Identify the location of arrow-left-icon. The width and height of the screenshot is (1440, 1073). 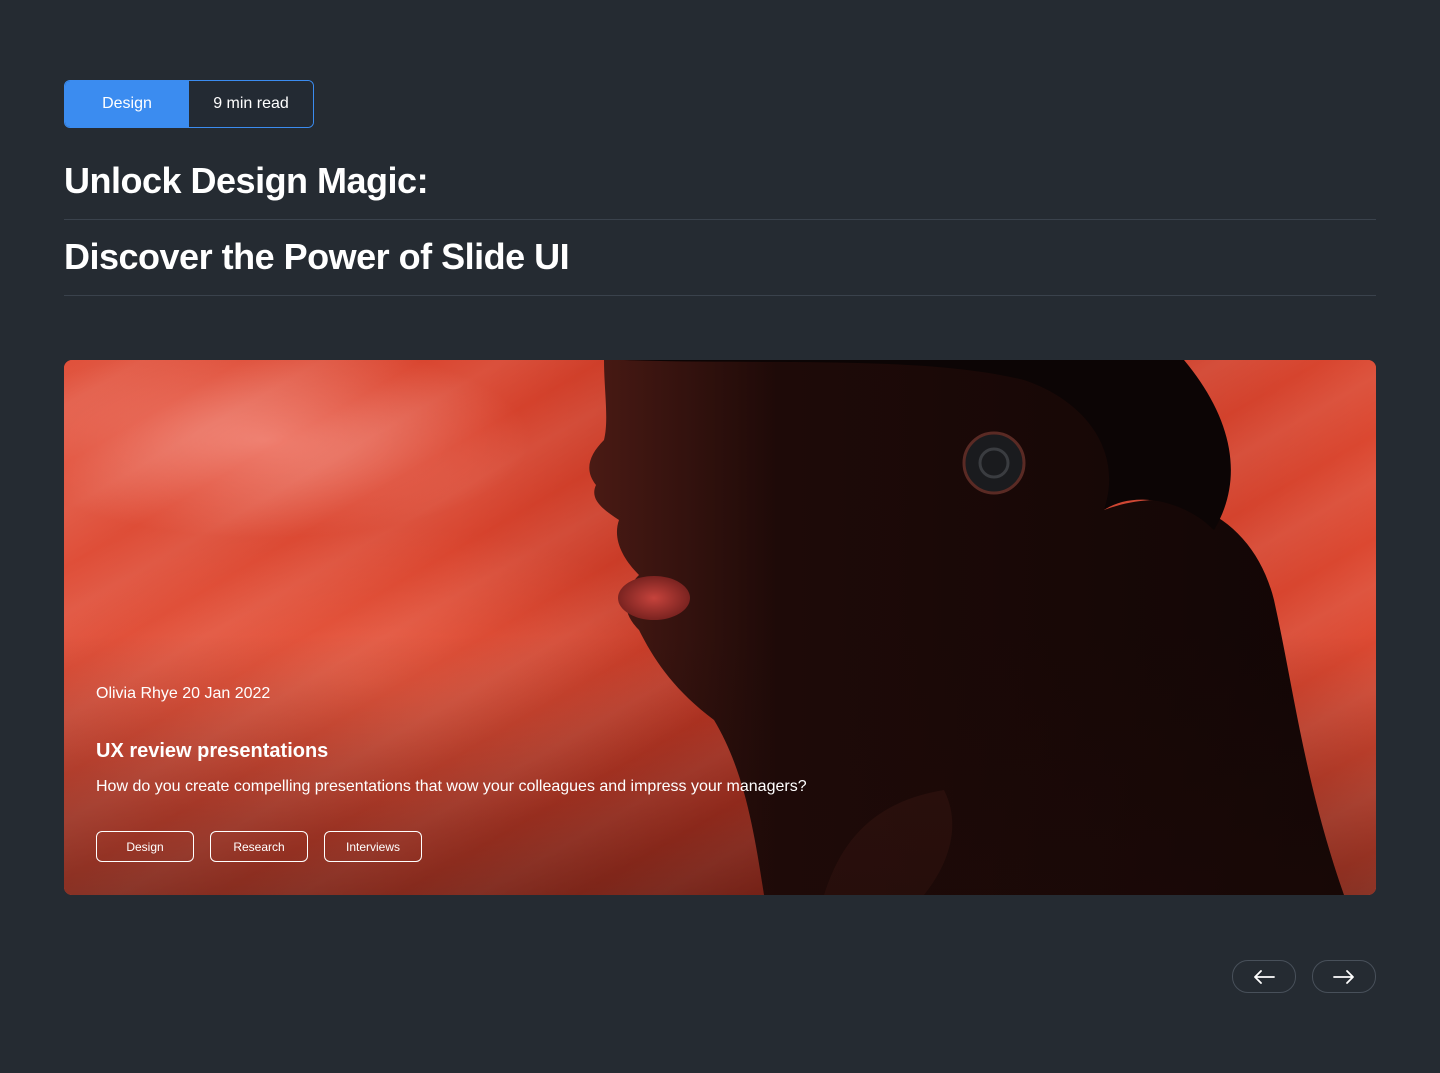
(1264, 976).